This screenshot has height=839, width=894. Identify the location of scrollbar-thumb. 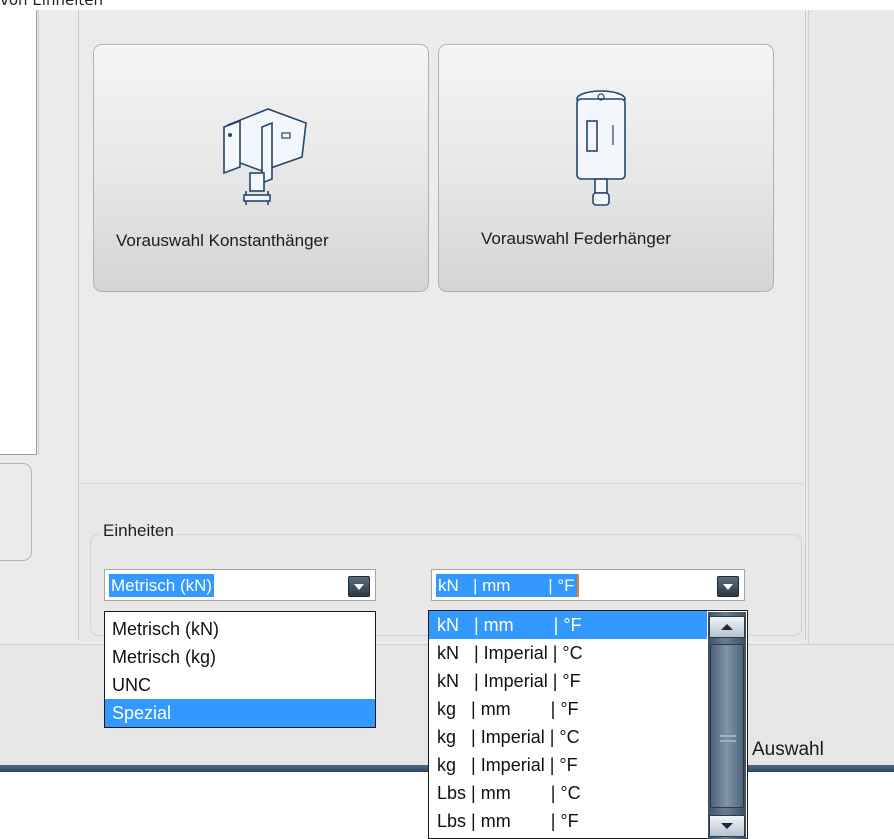
(727, 726).